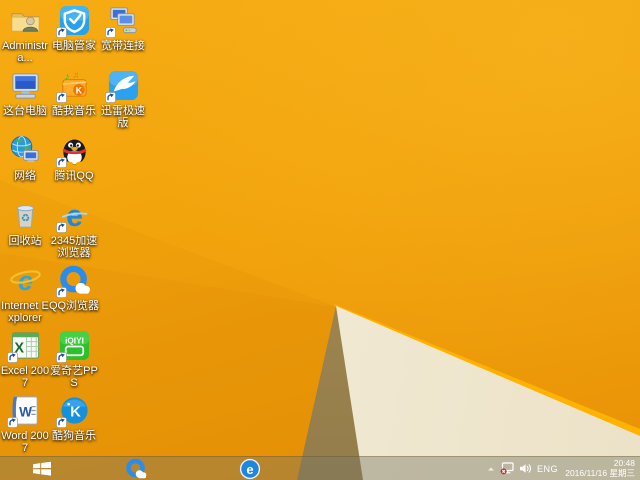  I want to click on recycle-bin-icon: ♻, so click(25, 215).